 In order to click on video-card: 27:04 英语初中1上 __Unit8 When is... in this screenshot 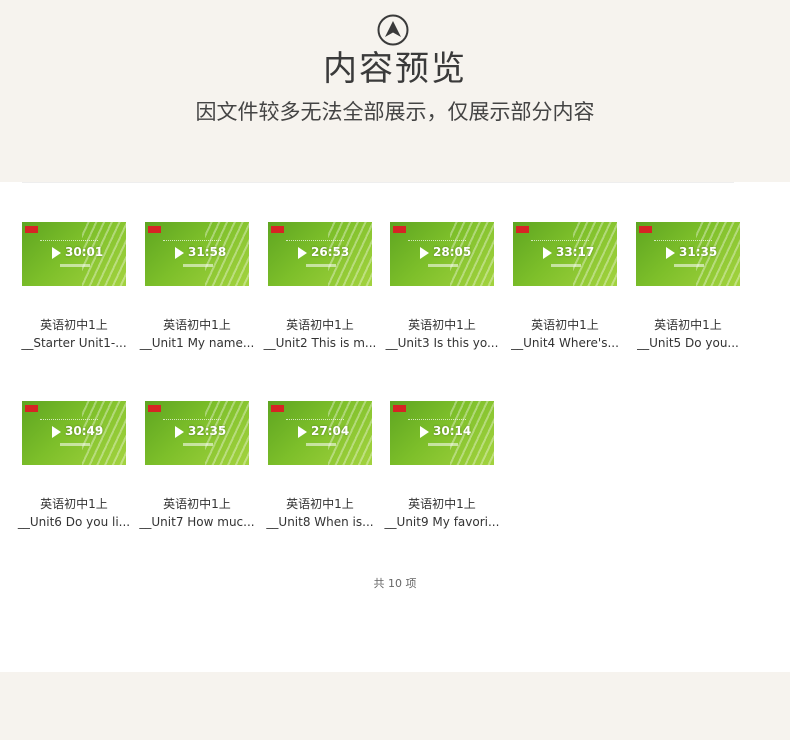, I will do `click(320, 471)`.